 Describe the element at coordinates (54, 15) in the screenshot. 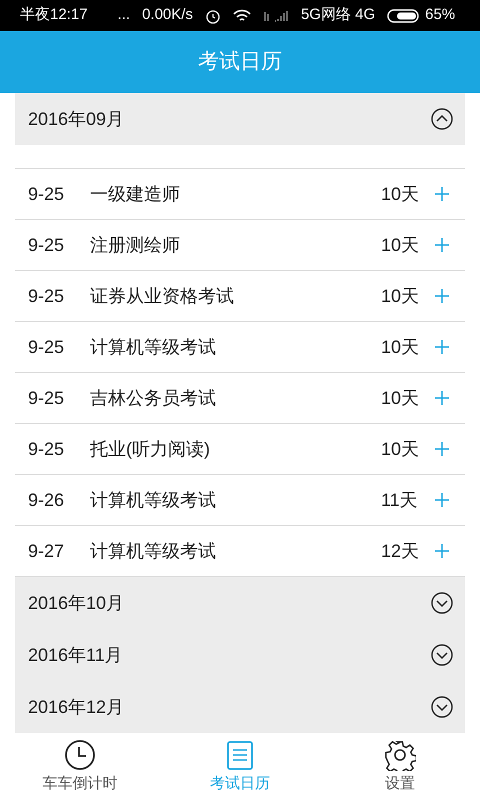

I see `status-time: 半夜12:17` at that location.